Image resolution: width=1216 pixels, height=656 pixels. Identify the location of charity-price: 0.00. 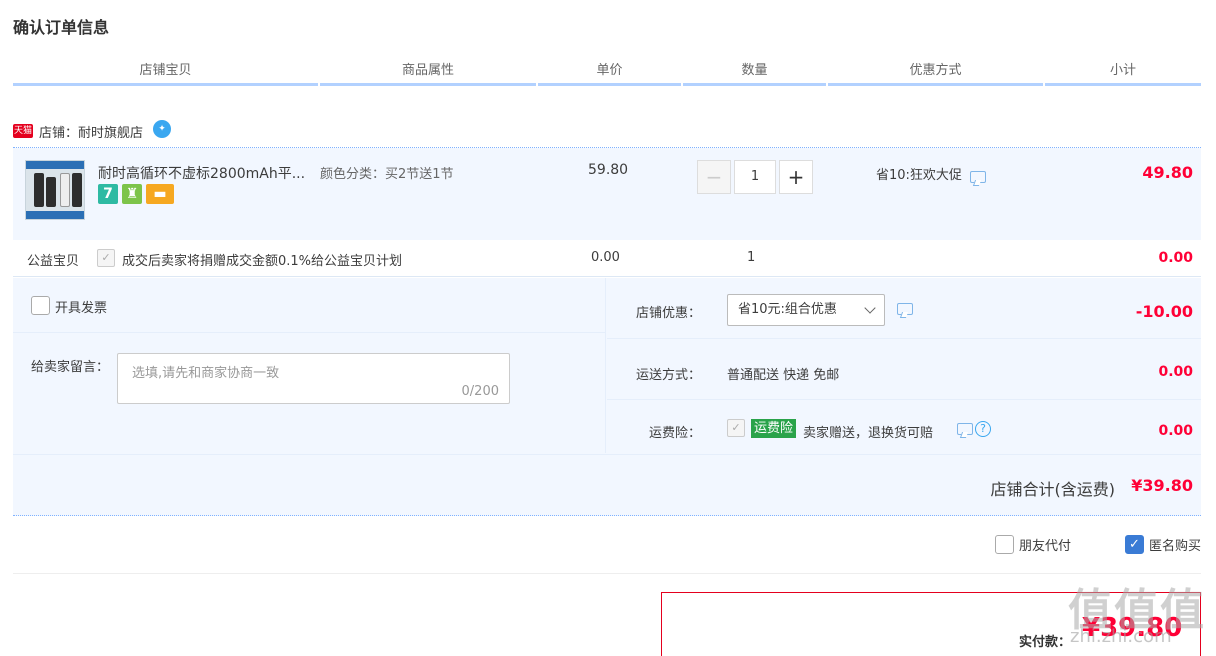
(605, 257).